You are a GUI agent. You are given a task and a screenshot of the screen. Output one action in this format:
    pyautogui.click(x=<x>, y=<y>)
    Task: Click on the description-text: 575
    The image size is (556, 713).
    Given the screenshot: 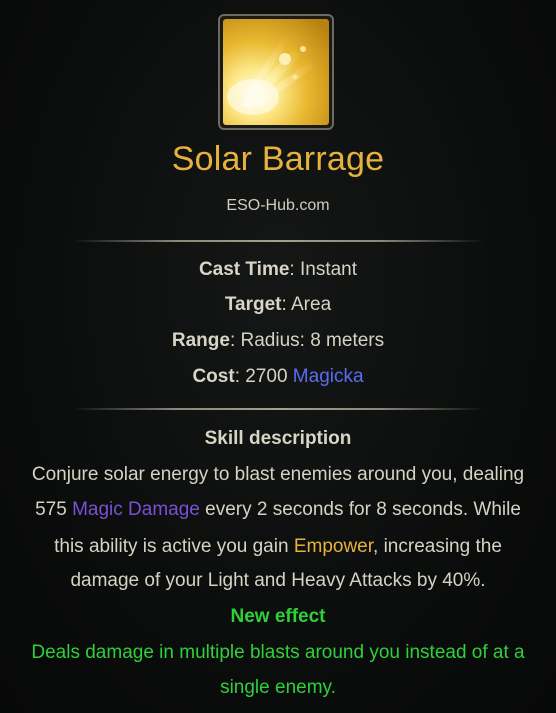 What is the action you would take?
    pyautogui.click(x=54, y=509)
    